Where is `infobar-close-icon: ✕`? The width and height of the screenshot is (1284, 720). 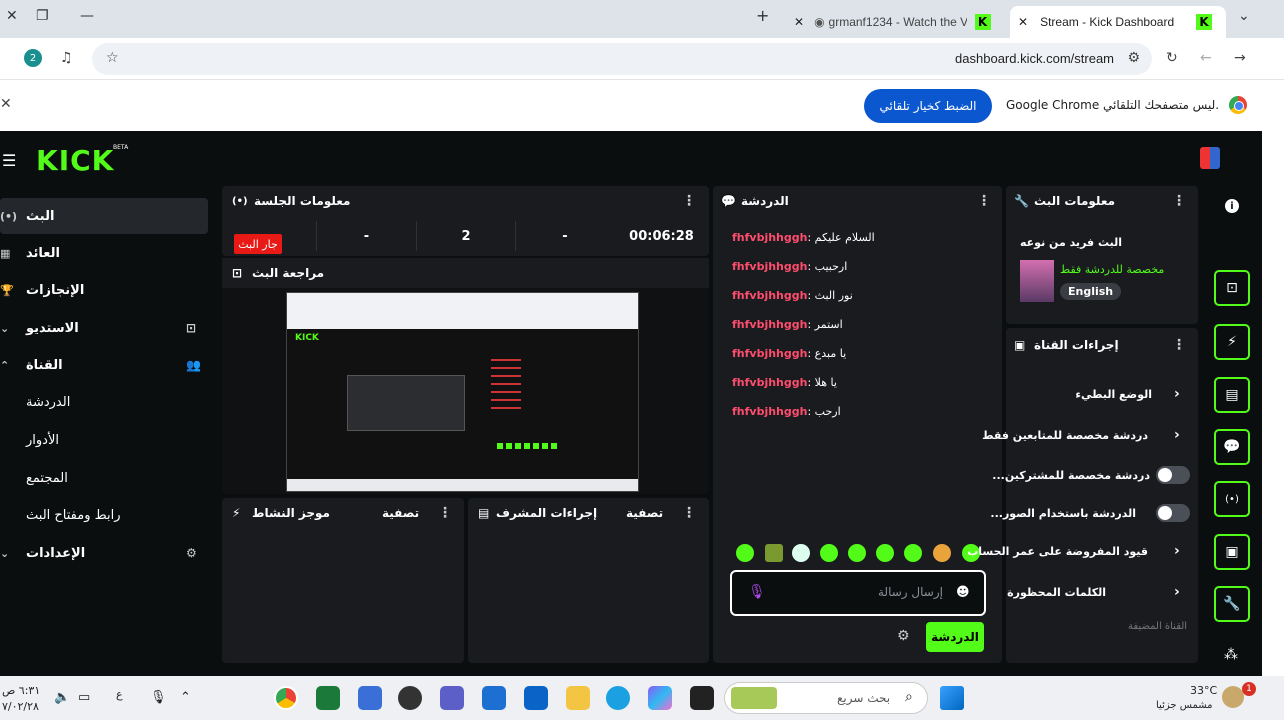
infobar-close-icon: ✕ is located at coordinates (6, 104).